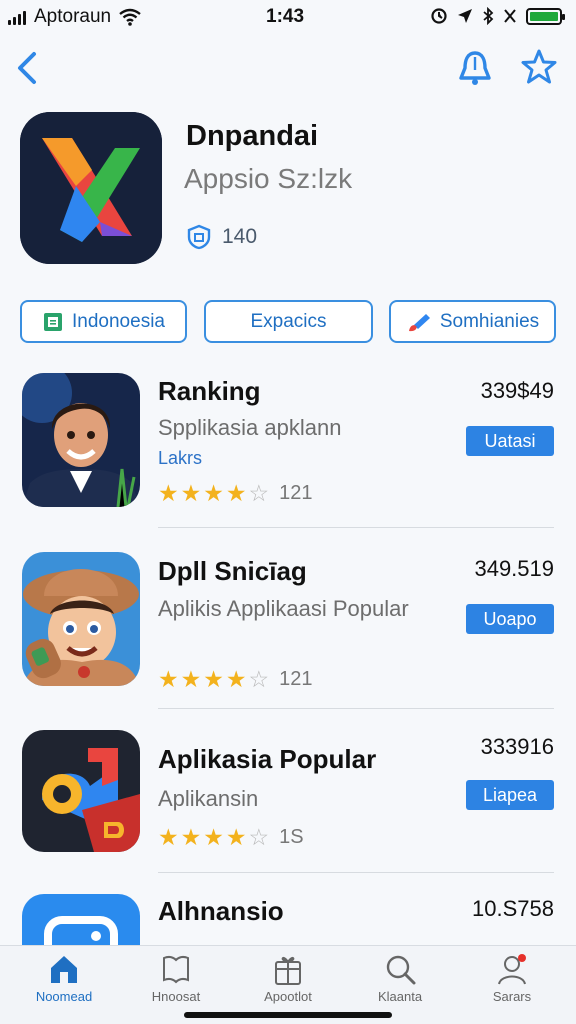  I want to click on category-chips: Indonoesia Expacics Somhianies, so click(289, 322).